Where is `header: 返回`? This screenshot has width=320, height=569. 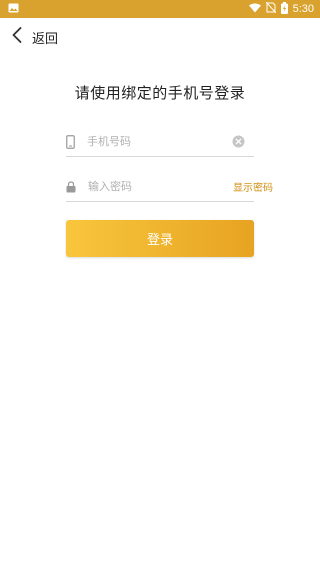 header: 返回 is located at coordinates (160, 37).